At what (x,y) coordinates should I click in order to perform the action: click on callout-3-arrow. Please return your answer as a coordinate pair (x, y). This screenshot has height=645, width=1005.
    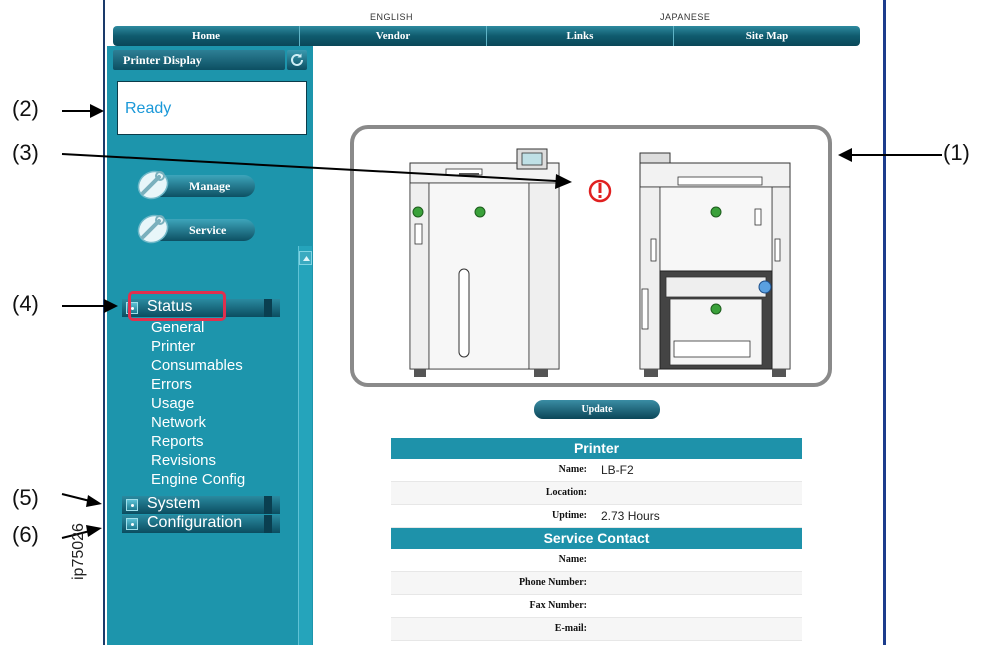
    Looking at the image, I should click on (316, 171).